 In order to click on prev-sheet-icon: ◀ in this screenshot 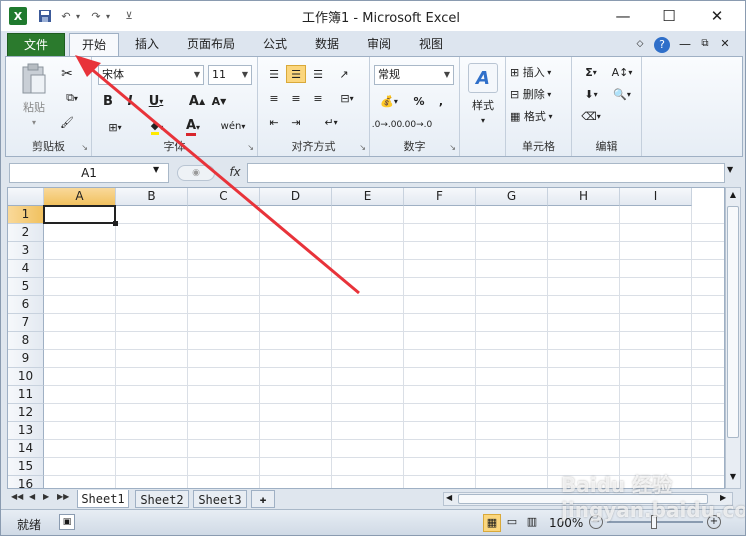, I will do `click(32, 496)`.